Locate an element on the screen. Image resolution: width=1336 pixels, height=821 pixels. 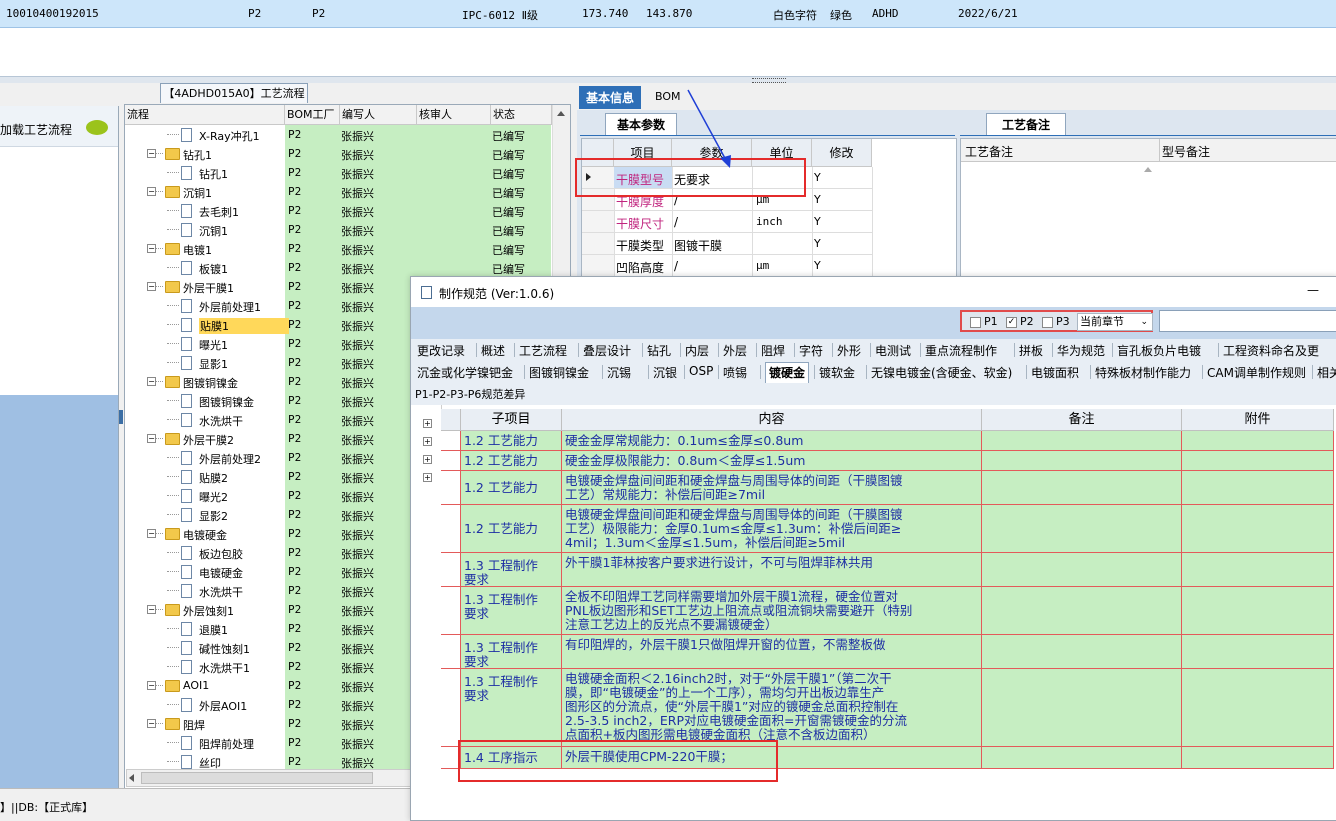
param-row: 干膜类型 图镀干膜 Y is located at coordinates (769, 244).